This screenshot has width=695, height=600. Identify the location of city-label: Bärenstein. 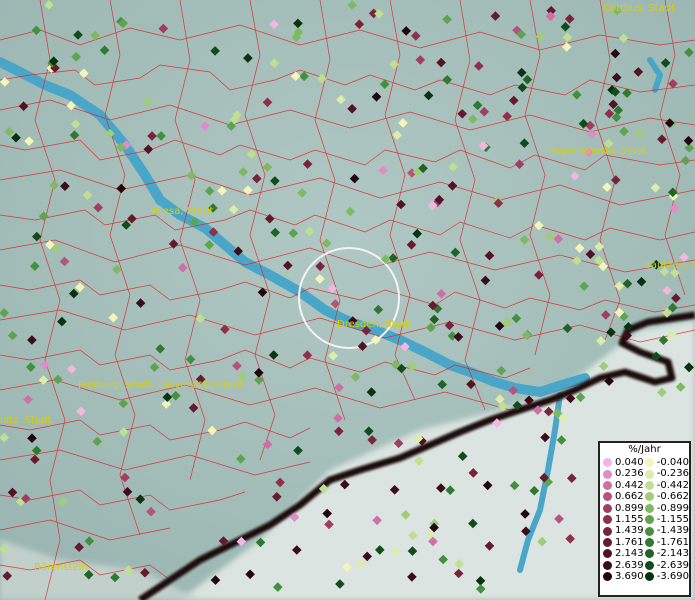
(61, 567).